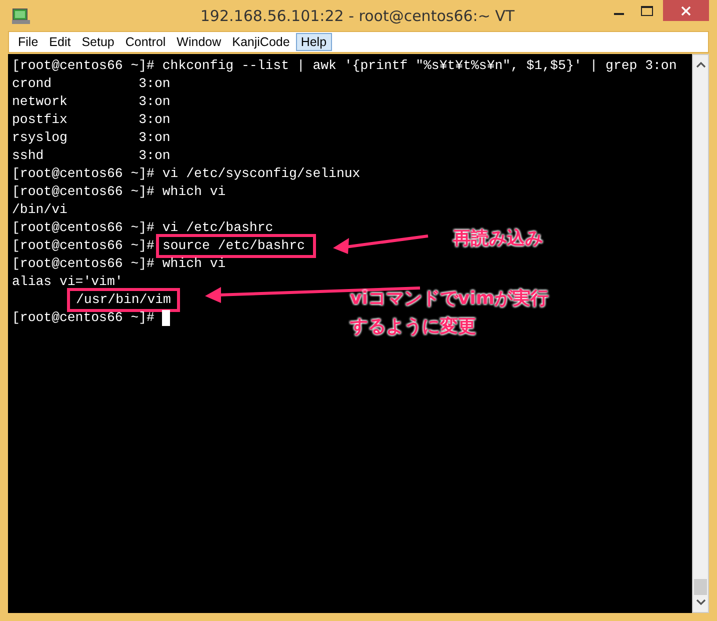  Describe the element at coordinates (619, 13) in the screenshot. I see `minimize-icon` at that location.